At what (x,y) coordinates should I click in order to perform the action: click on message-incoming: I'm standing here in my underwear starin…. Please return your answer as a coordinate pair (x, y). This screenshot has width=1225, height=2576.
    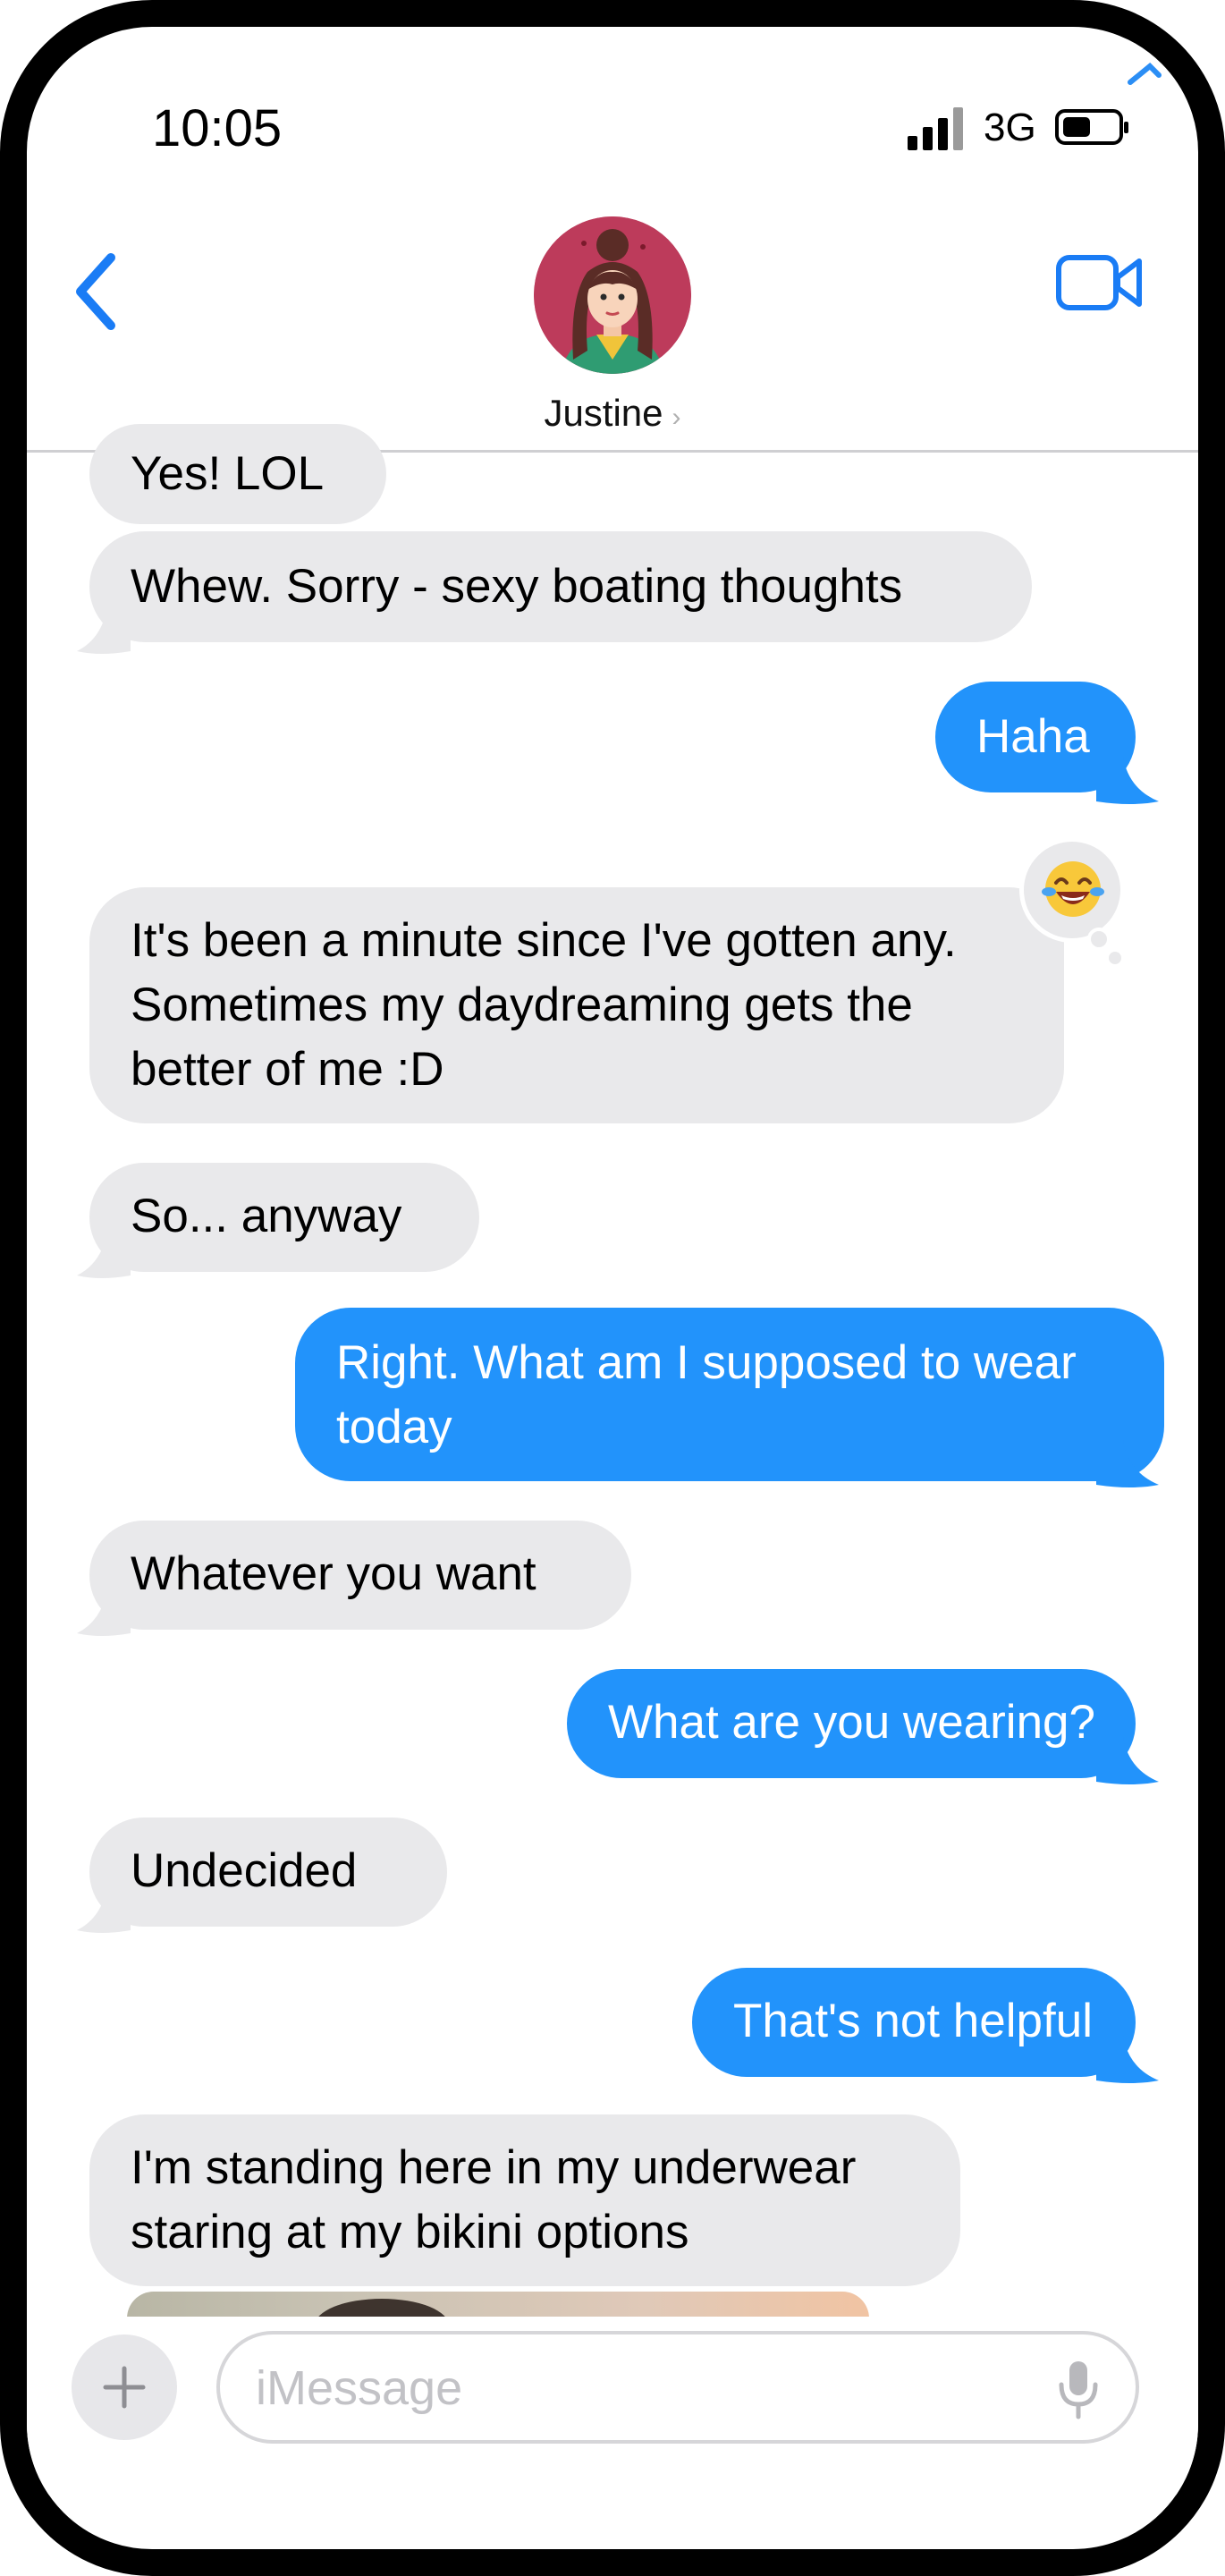
    Looking at the image, I should click on (524, 2200).